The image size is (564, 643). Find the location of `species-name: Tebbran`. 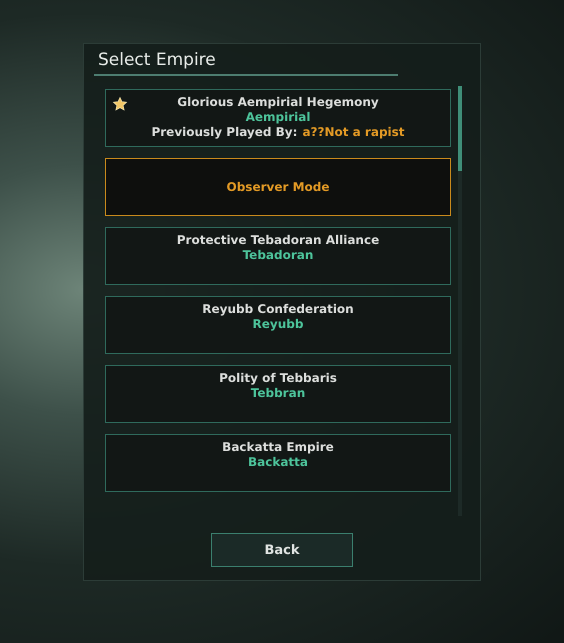

species-name: Tebbran is located at coordinates (278, 393).